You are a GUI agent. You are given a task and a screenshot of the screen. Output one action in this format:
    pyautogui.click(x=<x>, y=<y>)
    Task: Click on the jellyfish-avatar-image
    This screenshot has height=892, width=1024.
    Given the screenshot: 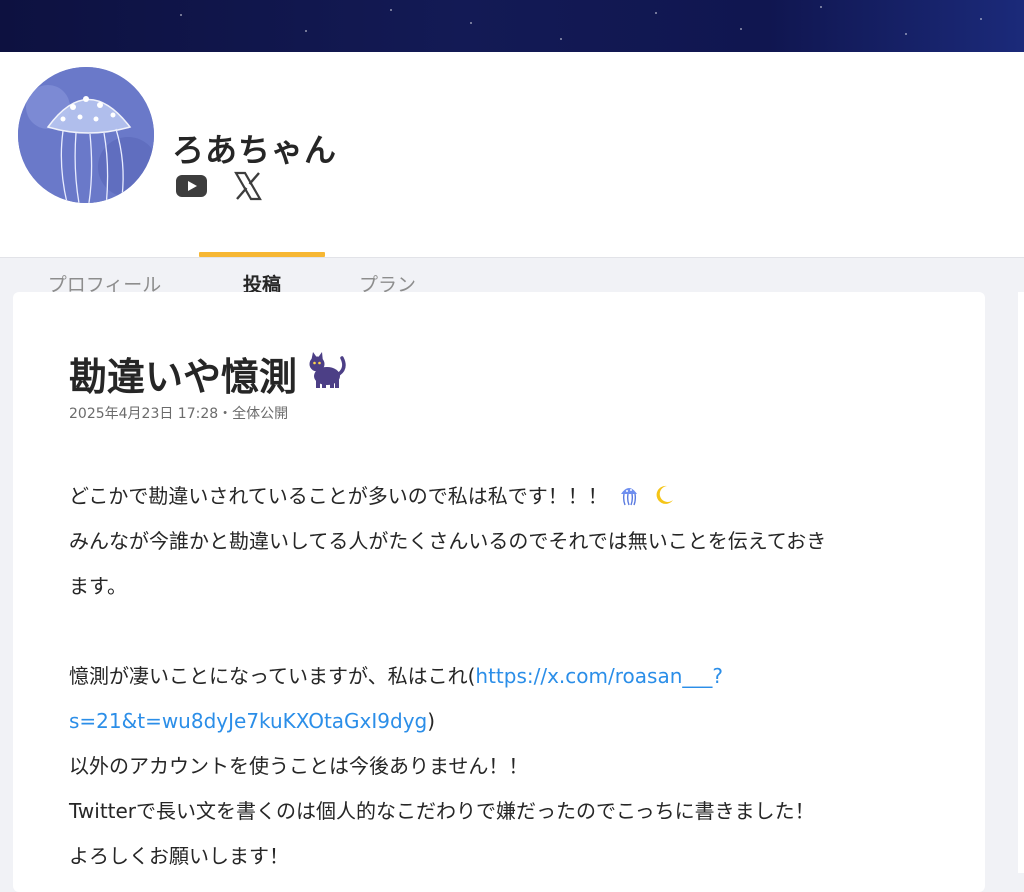 What is the action you would take?
    pyautogui.click(x=86, y=135)
    